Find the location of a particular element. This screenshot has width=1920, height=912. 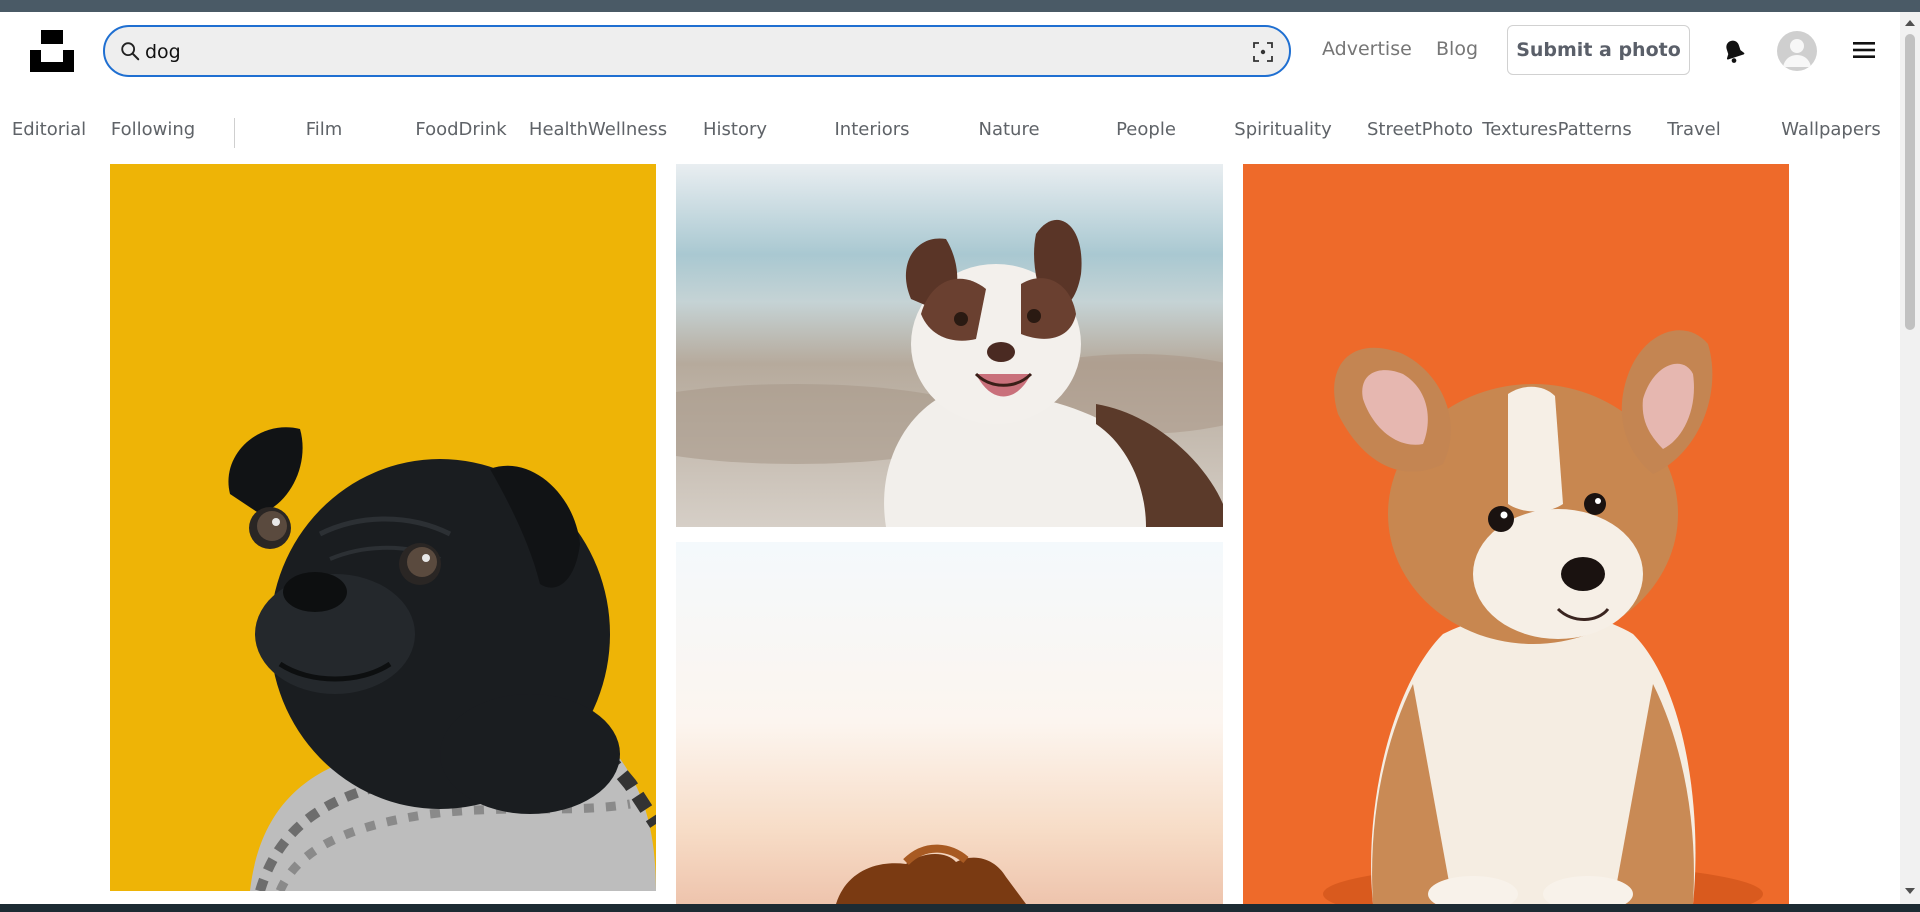

user-avatar is located at coordinates (1797, 51).